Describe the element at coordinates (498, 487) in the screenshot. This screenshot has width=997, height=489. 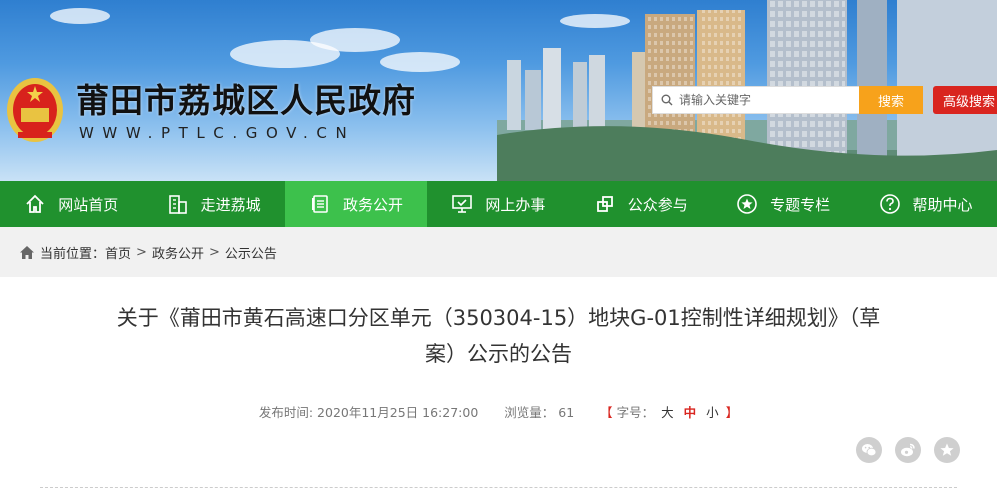
I see `divider` at that location.